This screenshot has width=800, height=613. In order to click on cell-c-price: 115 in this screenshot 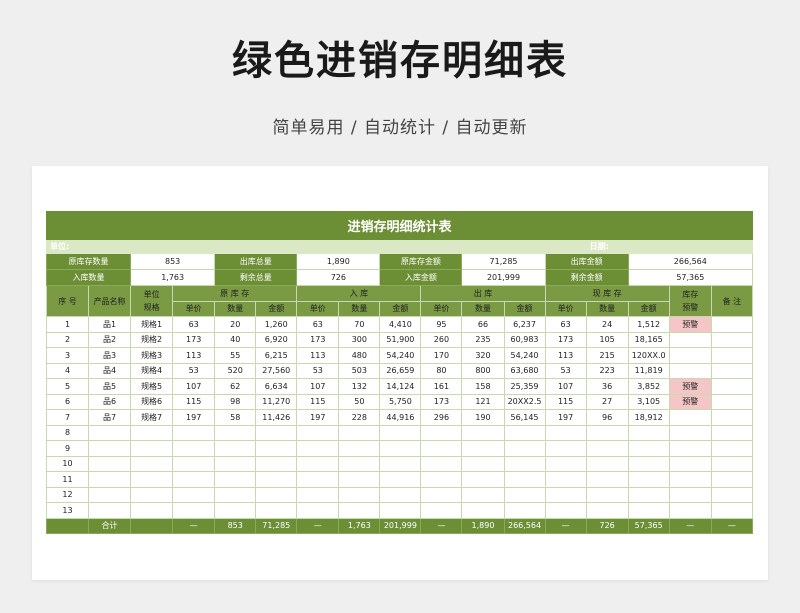, I will do `click(565, 401)`.